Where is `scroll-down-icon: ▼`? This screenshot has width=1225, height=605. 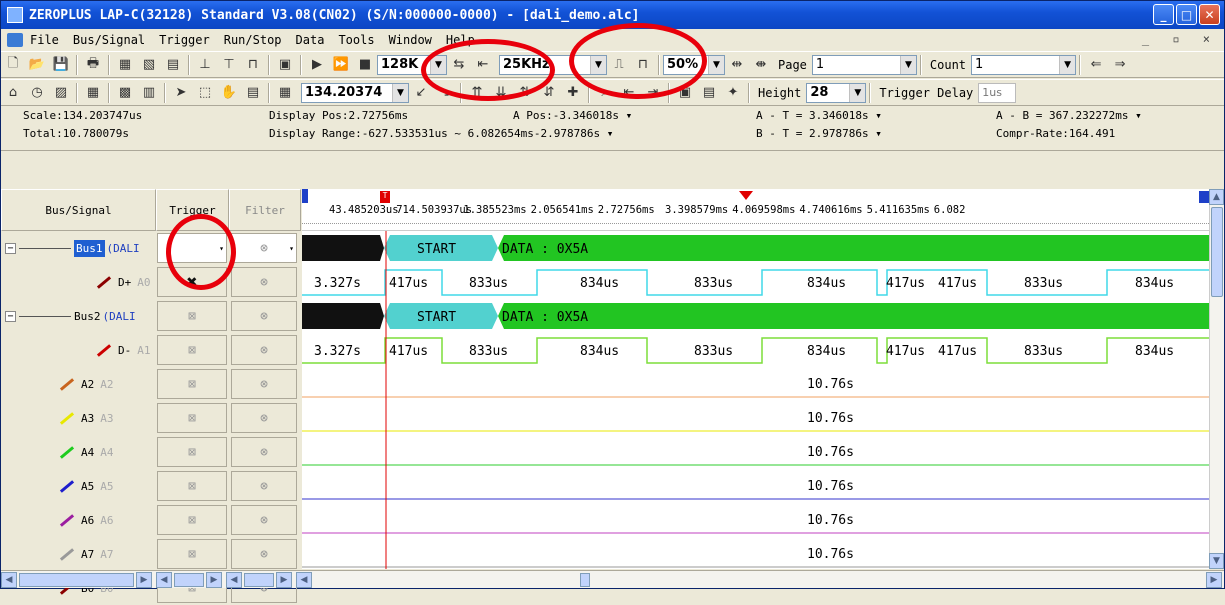 scroll-down-icon: ▼ is located at coordinates (1216, 561).